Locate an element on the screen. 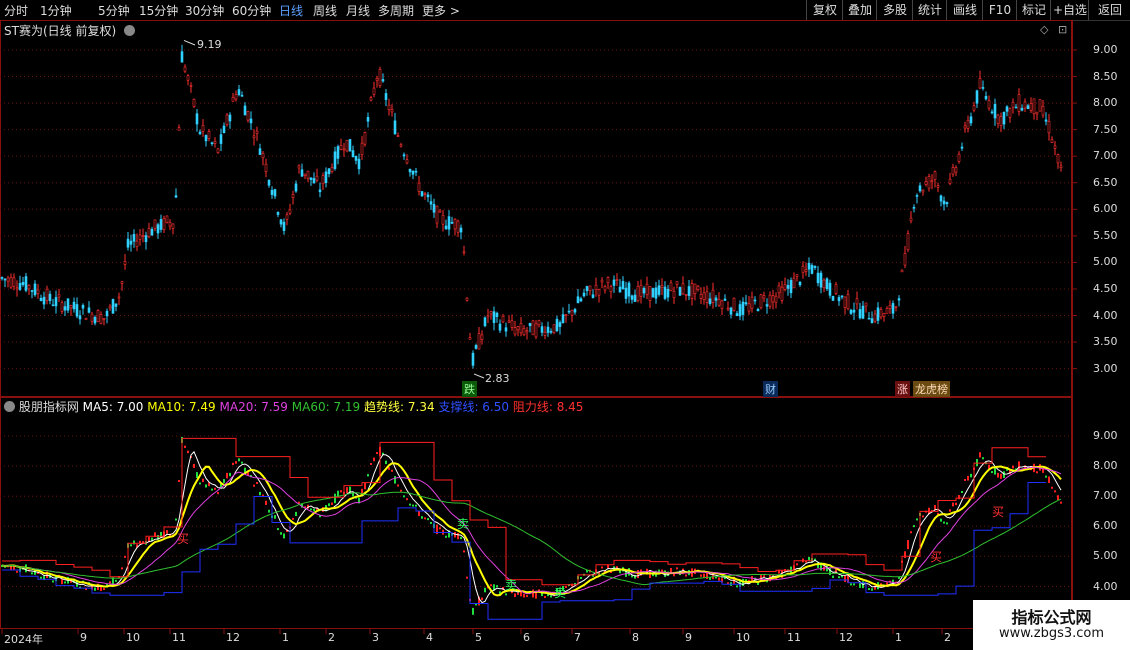 This screenshot has width=1130, height=650. event-dragon-tiger-marker: 龙虎榜 is located at coordinates (931, 389).